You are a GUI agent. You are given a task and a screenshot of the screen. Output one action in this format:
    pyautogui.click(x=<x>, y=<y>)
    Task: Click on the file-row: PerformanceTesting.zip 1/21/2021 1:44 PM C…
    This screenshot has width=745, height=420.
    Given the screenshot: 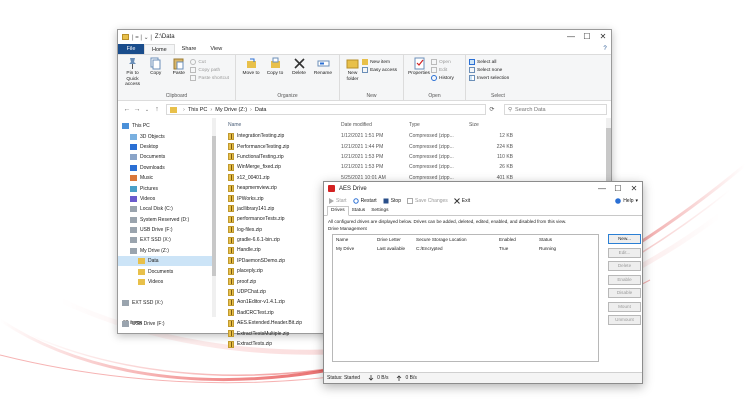 What is the action you would take?
    pyautogui.click(x=419, y=146)
    